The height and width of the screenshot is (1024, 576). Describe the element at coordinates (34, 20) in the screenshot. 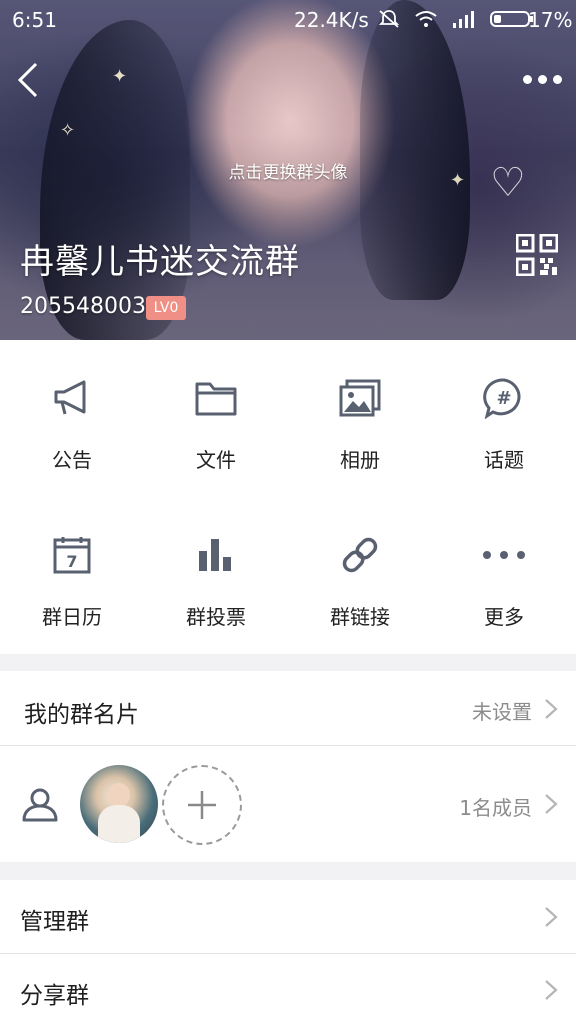

I see `status-time: 6:51` at that location.